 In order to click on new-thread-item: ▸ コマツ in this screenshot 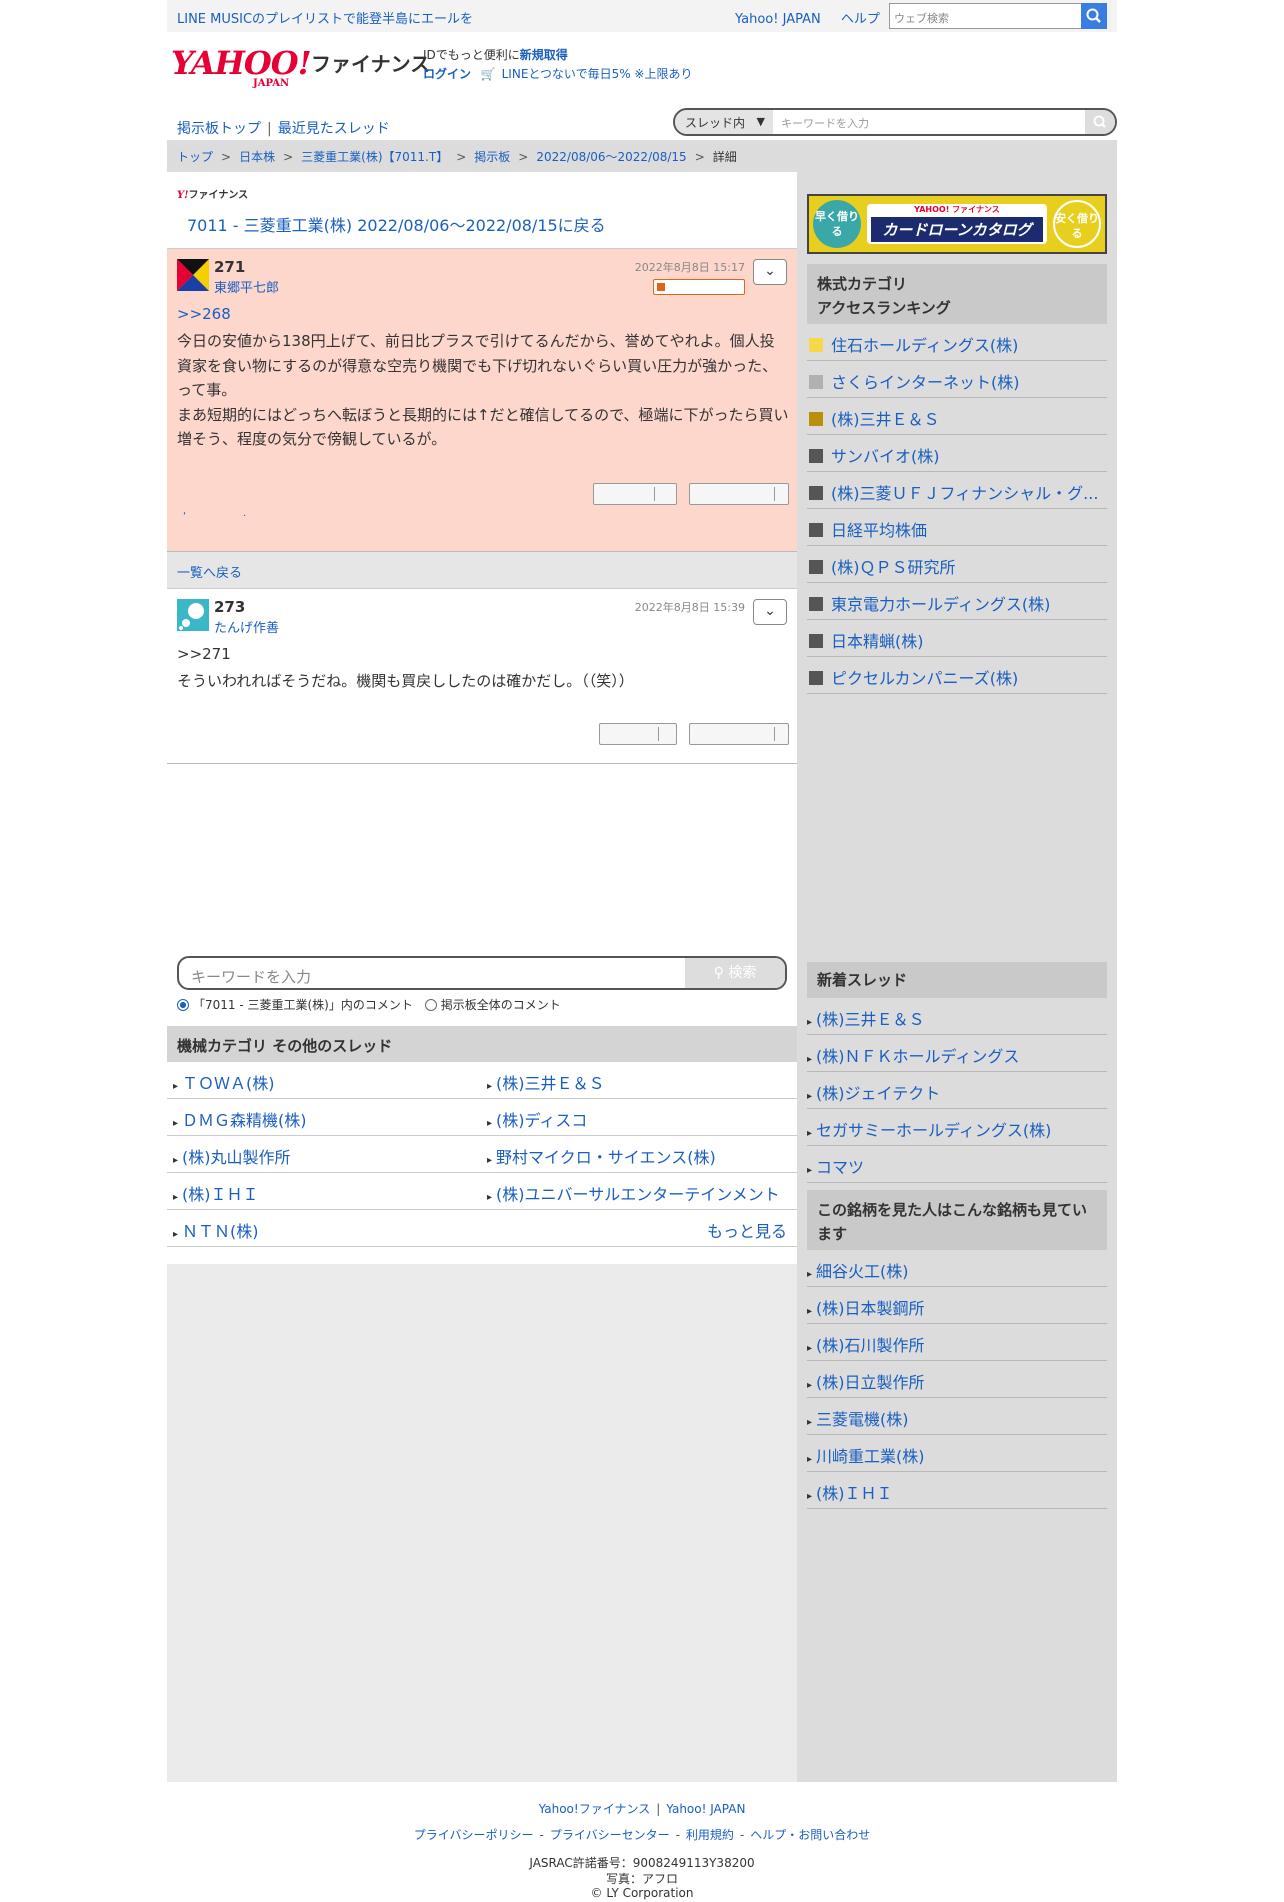, I will do `click(957, 1164)`.